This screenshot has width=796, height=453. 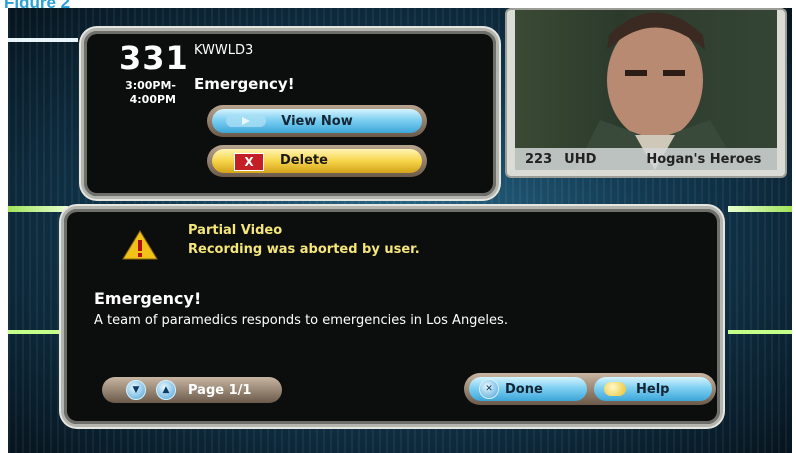 What do you see at coordinates (154, 58) in the screenshot?
I see `channel-number: 331` at bounding box center [154, 58].